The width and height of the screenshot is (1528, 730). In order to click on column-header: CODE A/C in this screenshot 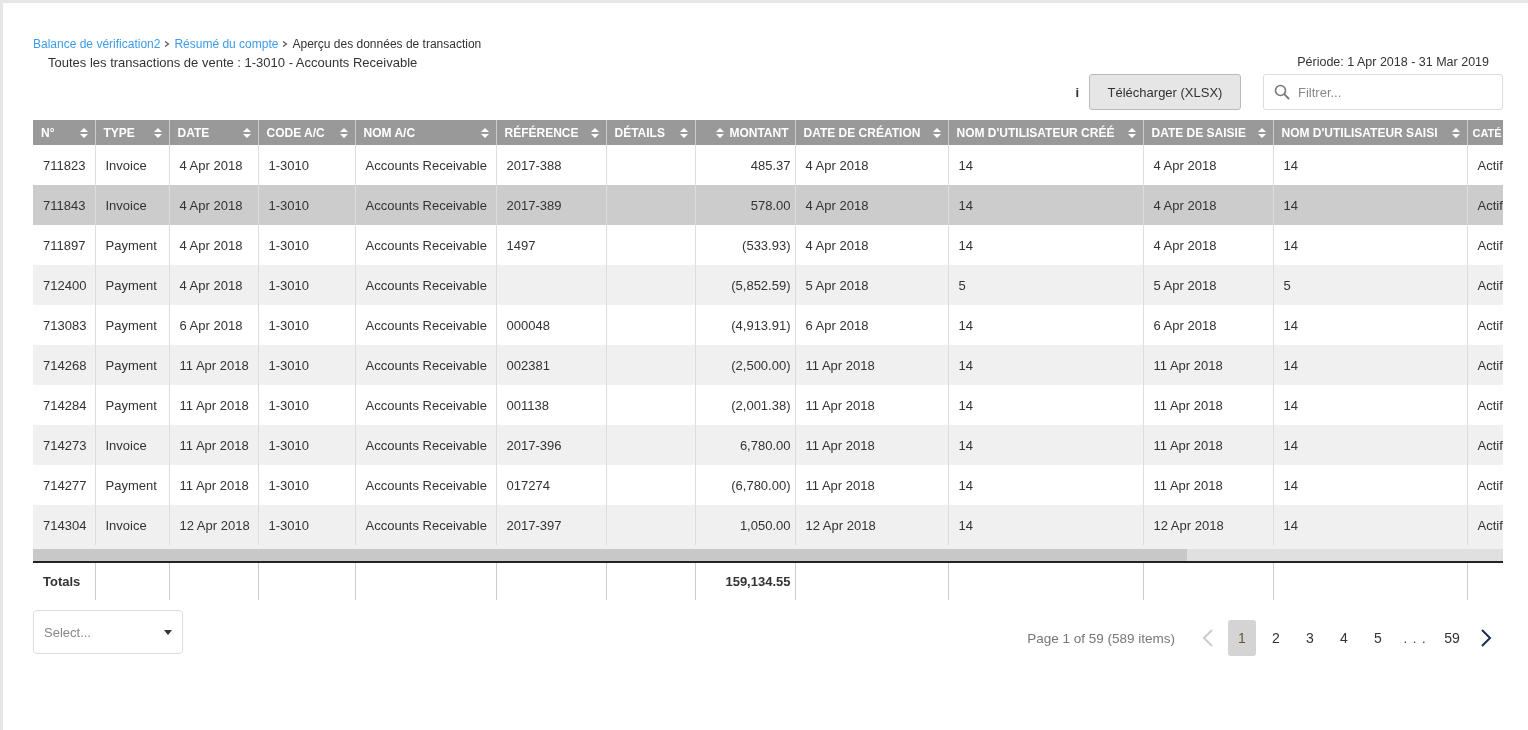, I will do `click(306, 132)`.